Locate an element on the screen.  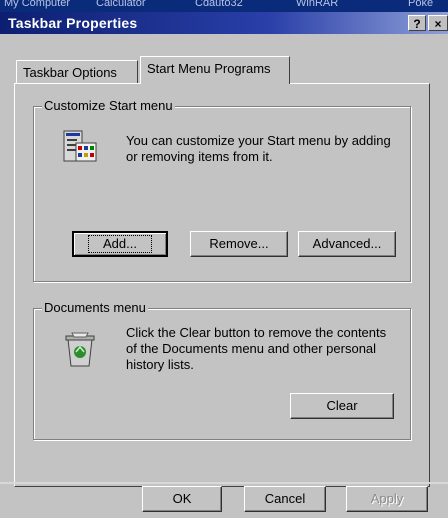
taskbar-item-winrar: WinRAR is located at coordinates (317, 4).